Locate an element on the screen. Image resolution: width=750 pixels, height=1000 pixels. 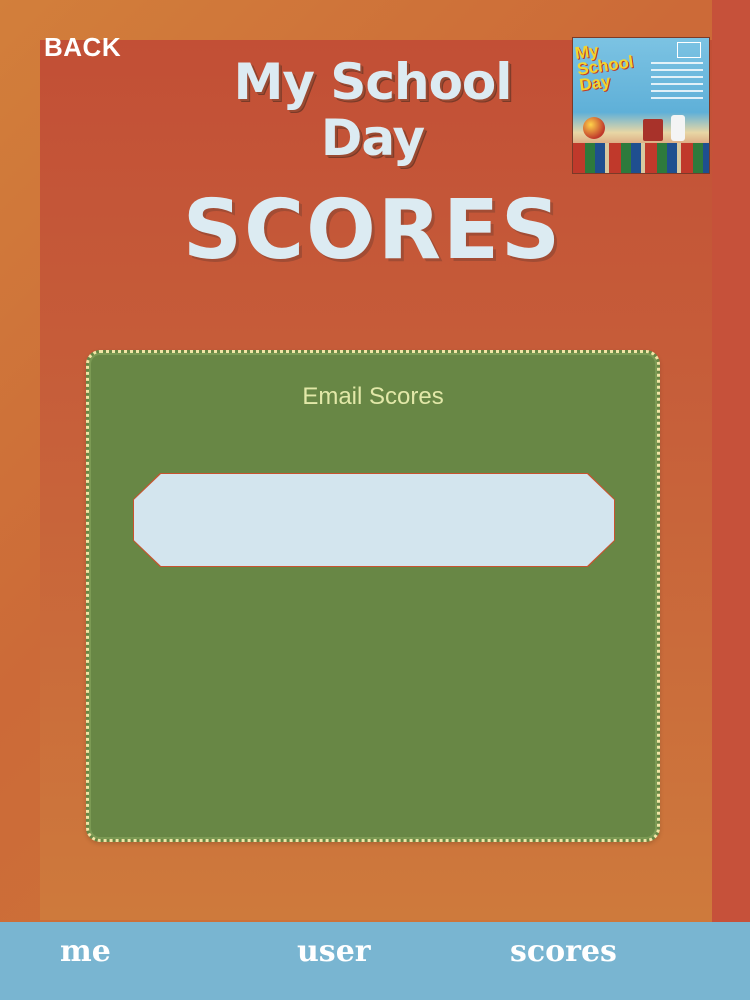
cover-title-line: Day is located at coordinates (595, 83).